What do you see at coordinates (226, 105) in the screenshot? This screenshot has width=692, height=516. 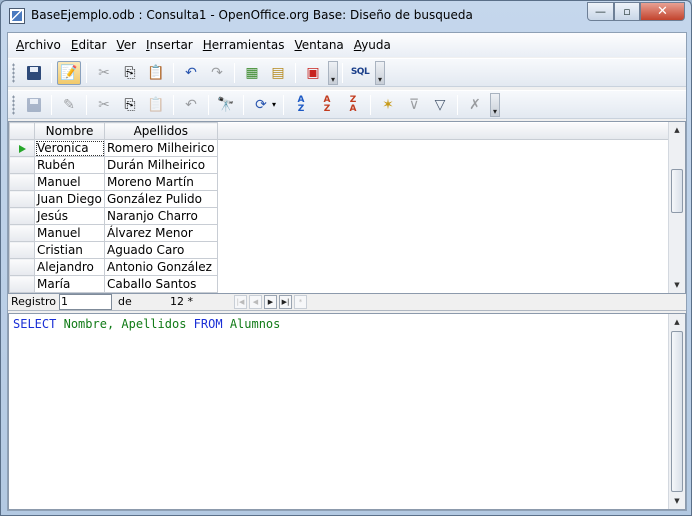 I see `find-icon: 🔭` at bounding box center [226, 105].